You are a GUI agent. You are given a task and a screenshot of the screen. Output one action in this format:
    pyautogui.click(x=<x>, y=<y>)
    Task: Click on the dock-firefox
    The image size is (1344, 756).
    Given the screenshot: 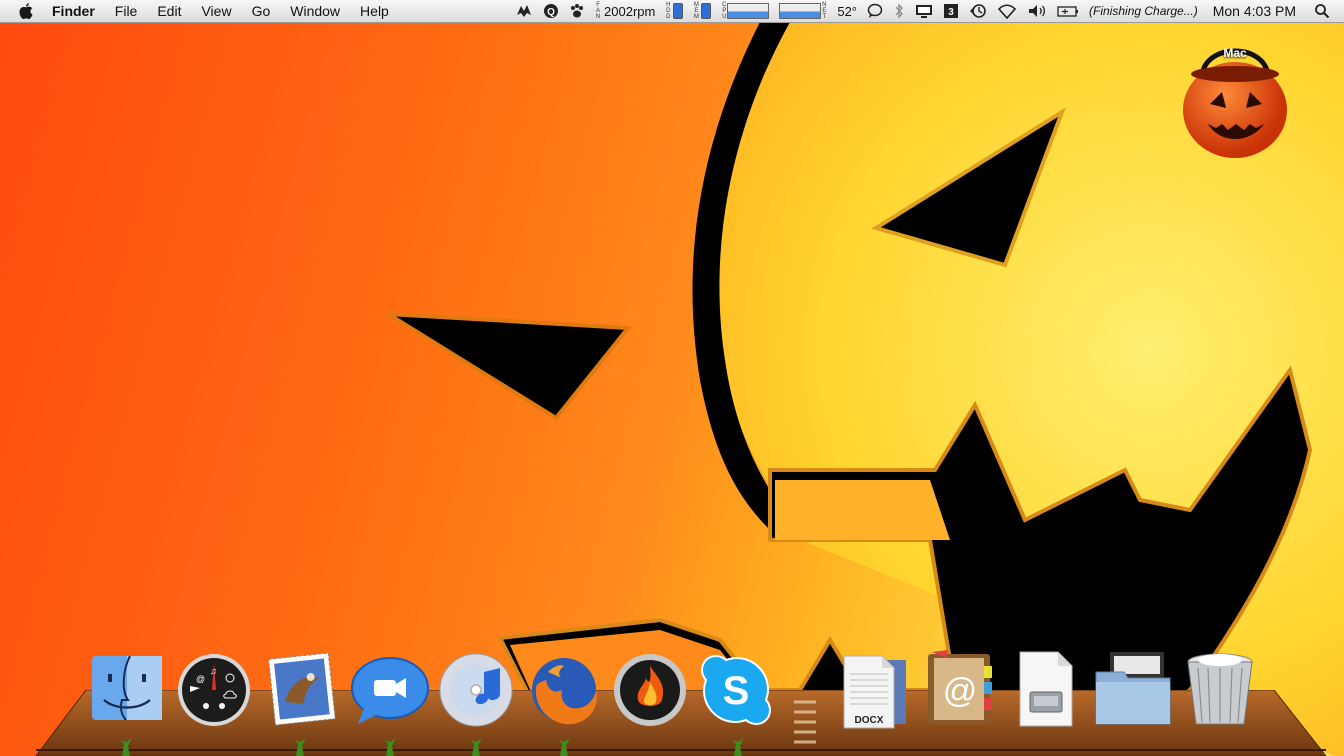 What is the action you would take?
    pyautogui.click(x=564, y=692)
    